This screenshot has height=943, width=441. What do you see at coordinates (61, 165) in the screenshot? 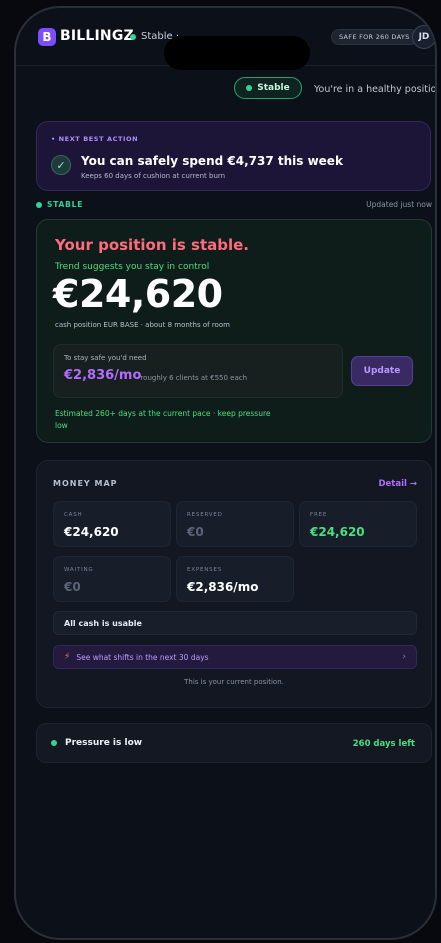
I see `check-icon: ✓` at bounding box center [61, 165].